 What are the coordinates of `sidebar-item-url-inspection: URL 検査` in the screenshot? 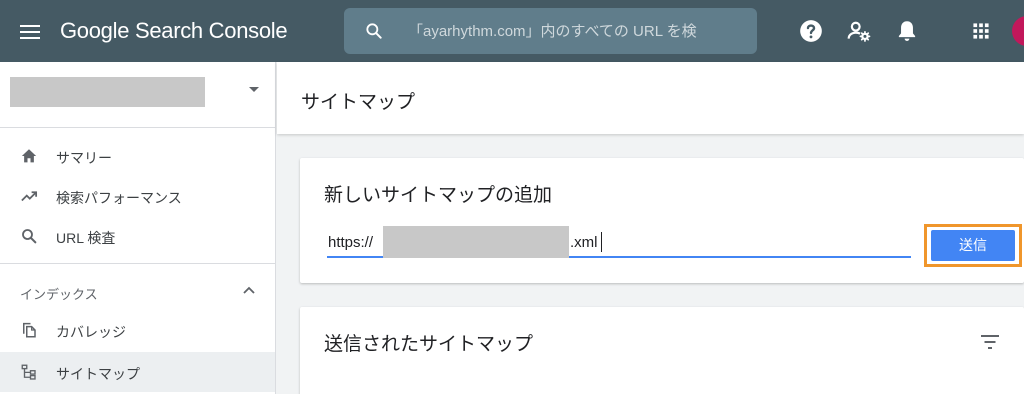 It's located at (137, 236).